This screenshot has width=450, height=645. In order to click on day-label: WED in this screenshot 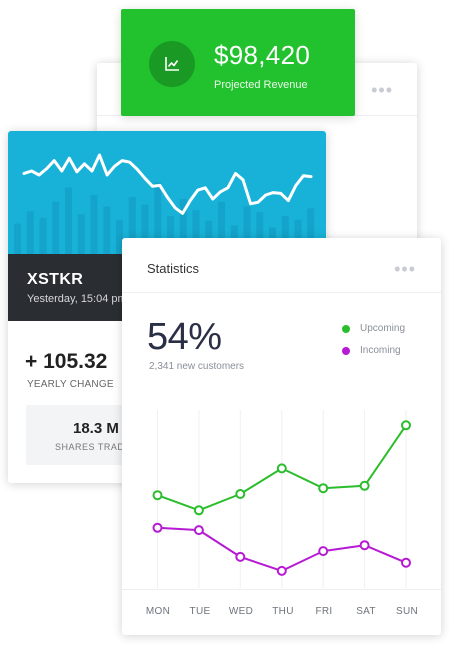, I will do `click(241, 611)`.